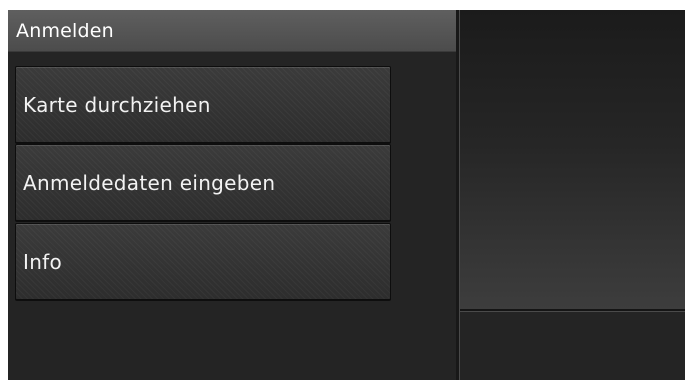 The width and height of the screenshot is (685, 380). I want to click on info-label: Info, so click(43, 262).